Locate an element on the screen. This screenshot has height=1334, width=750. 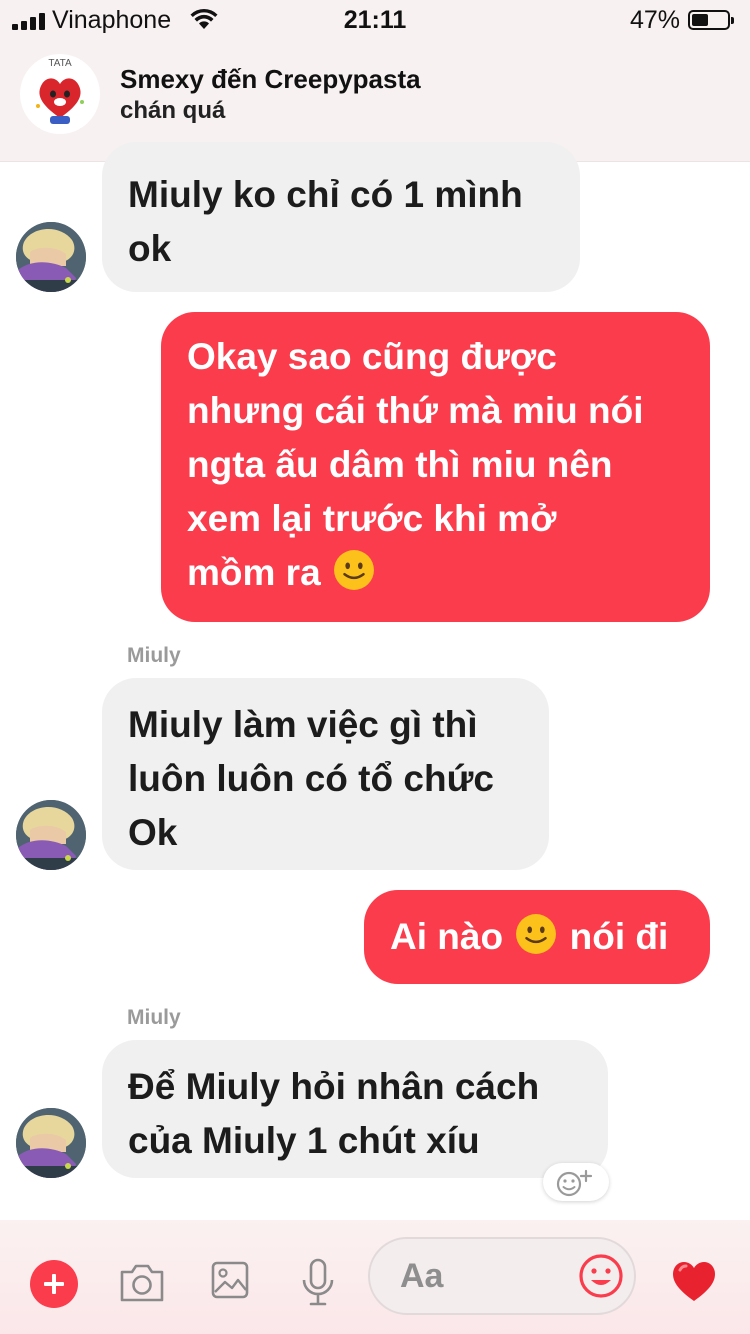
message-line: của Miuly 1 chút xíu is located at coordinates (304, 1140).